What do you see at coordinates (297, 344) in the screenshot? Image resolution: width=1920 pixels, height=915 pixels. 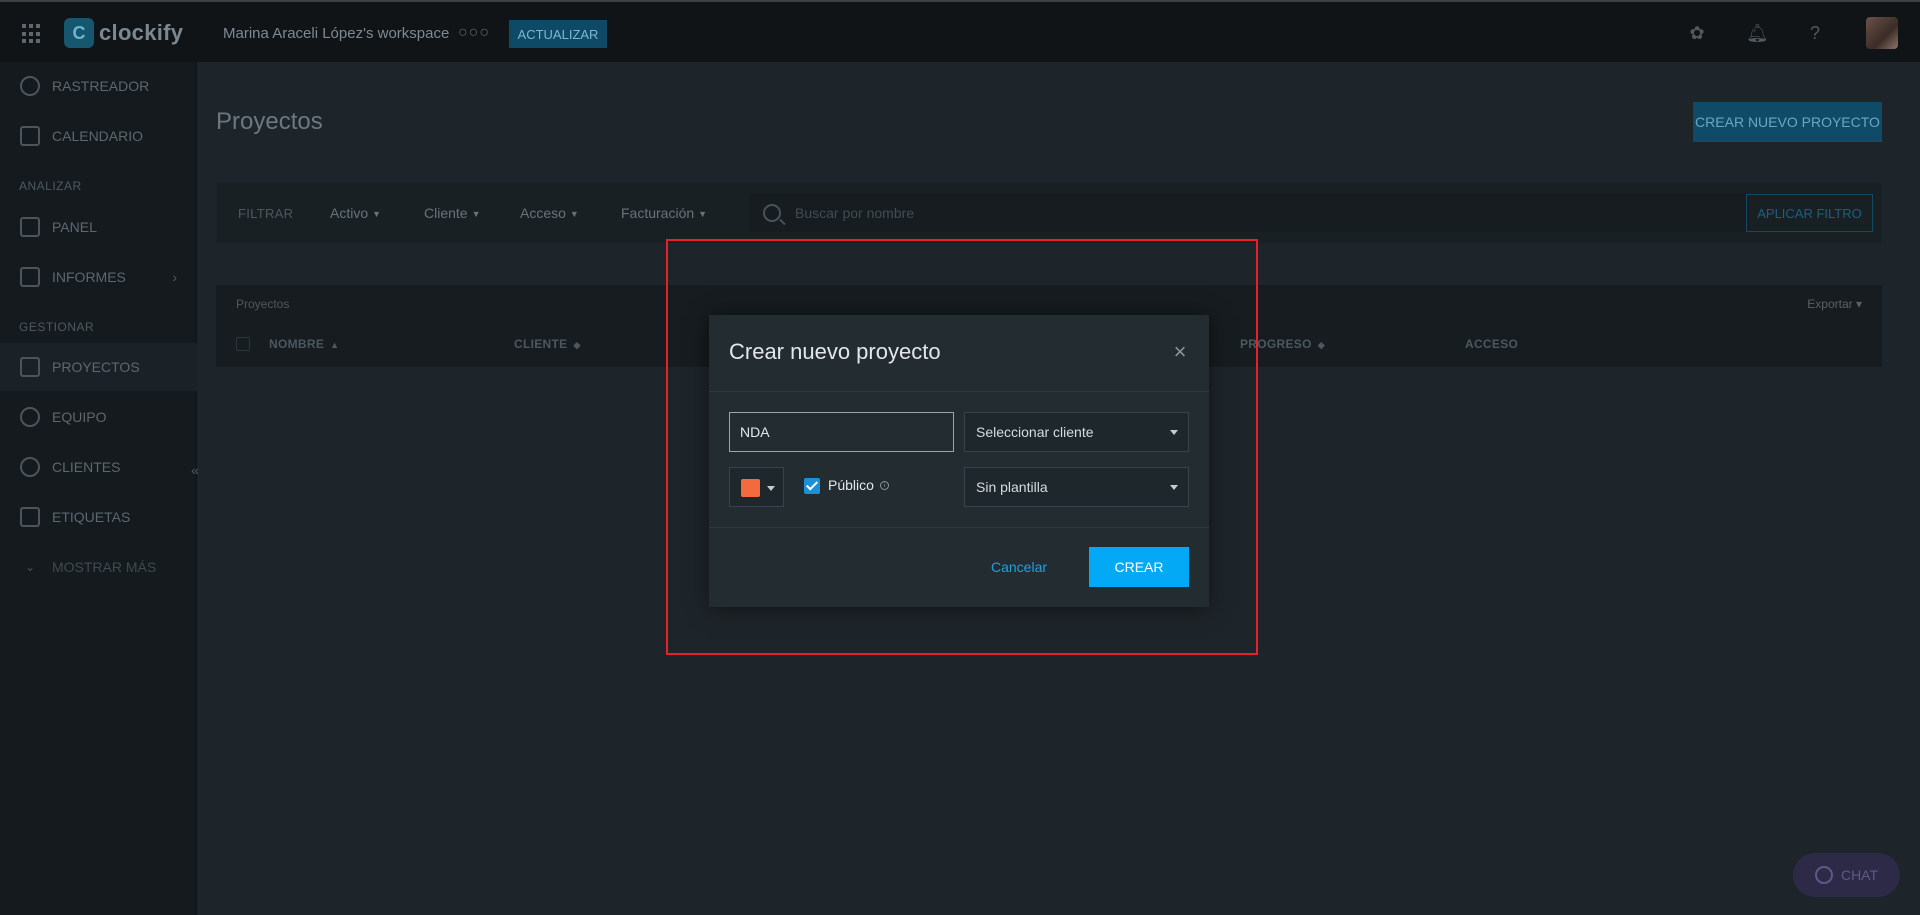 I see `column-label: NOMBRE` at bounding box center [297, 344].